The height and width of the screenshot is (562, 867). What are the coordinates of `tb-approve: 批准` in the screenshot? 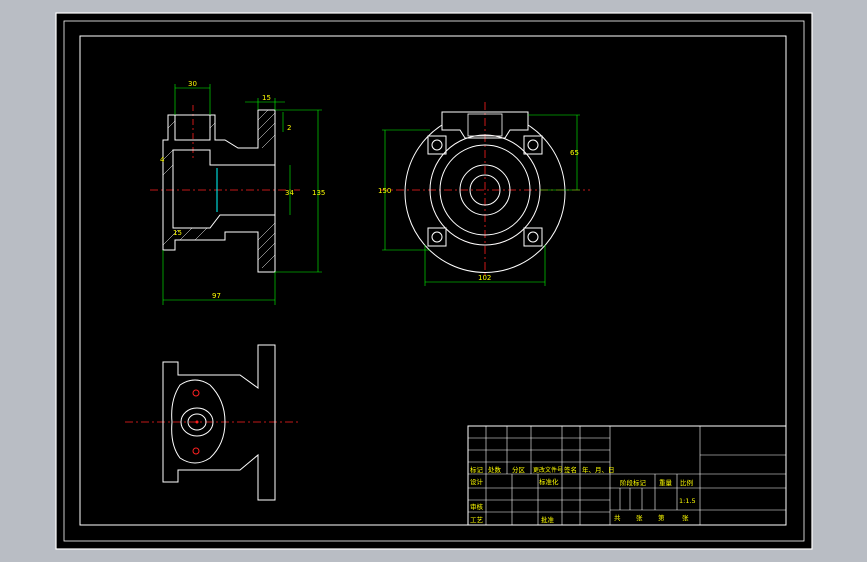 It's located at (548, 519).